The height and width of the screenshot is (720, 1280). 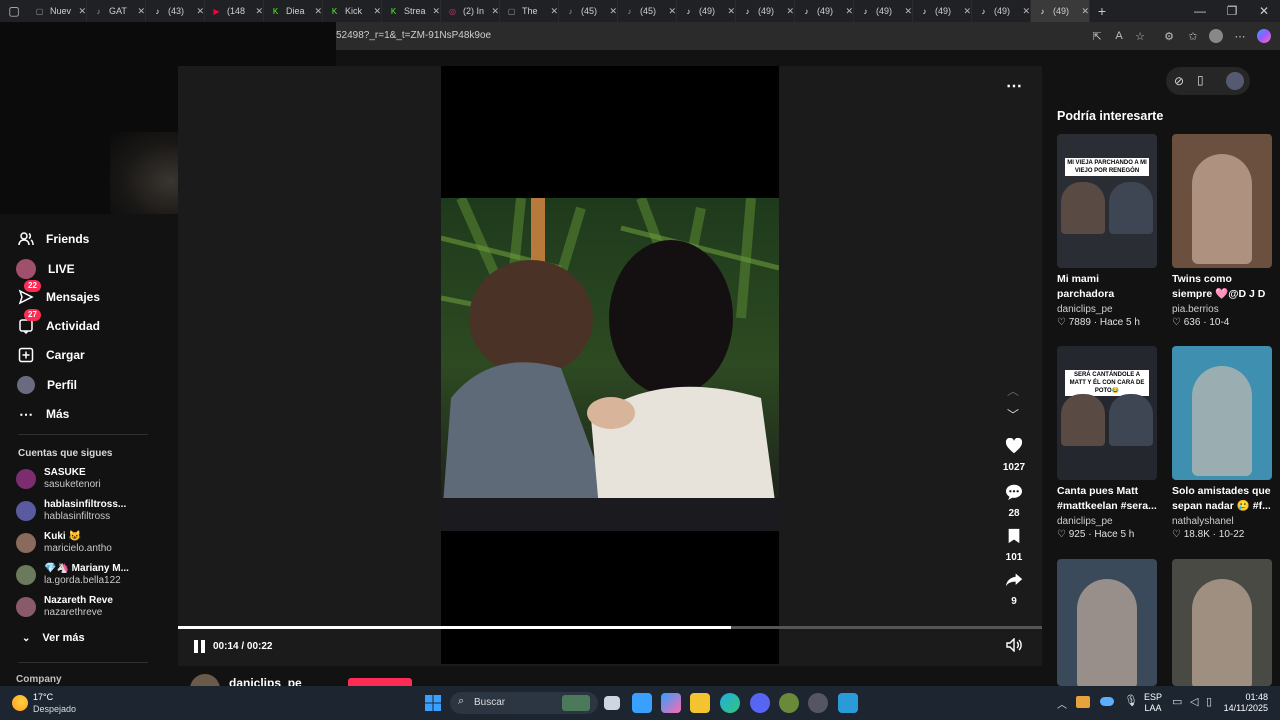 What do you see at coordinates (71, 511) in the screenshot?
I see `following-item: hablasinfiltross... hablasinfiltross` at bounding box center [71, 511].